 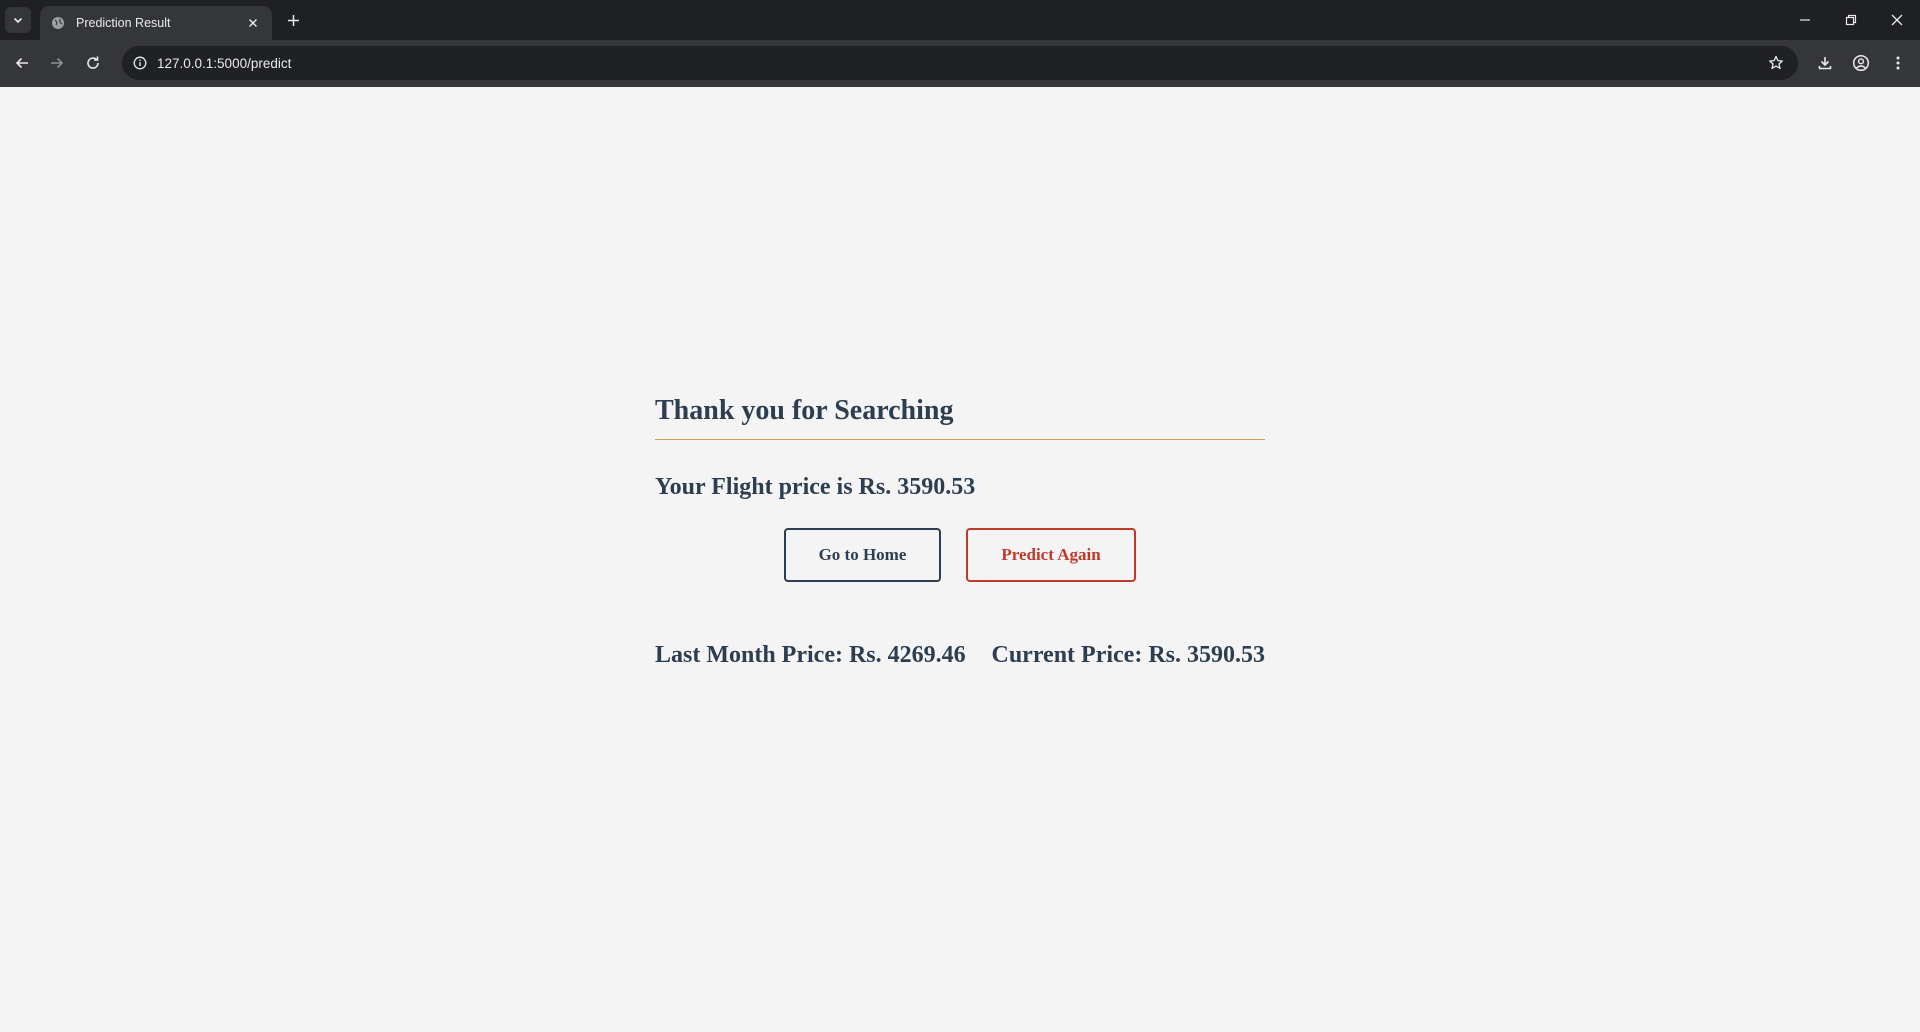 I want to click on arrow-left-icon, so click(x=21, y=63).